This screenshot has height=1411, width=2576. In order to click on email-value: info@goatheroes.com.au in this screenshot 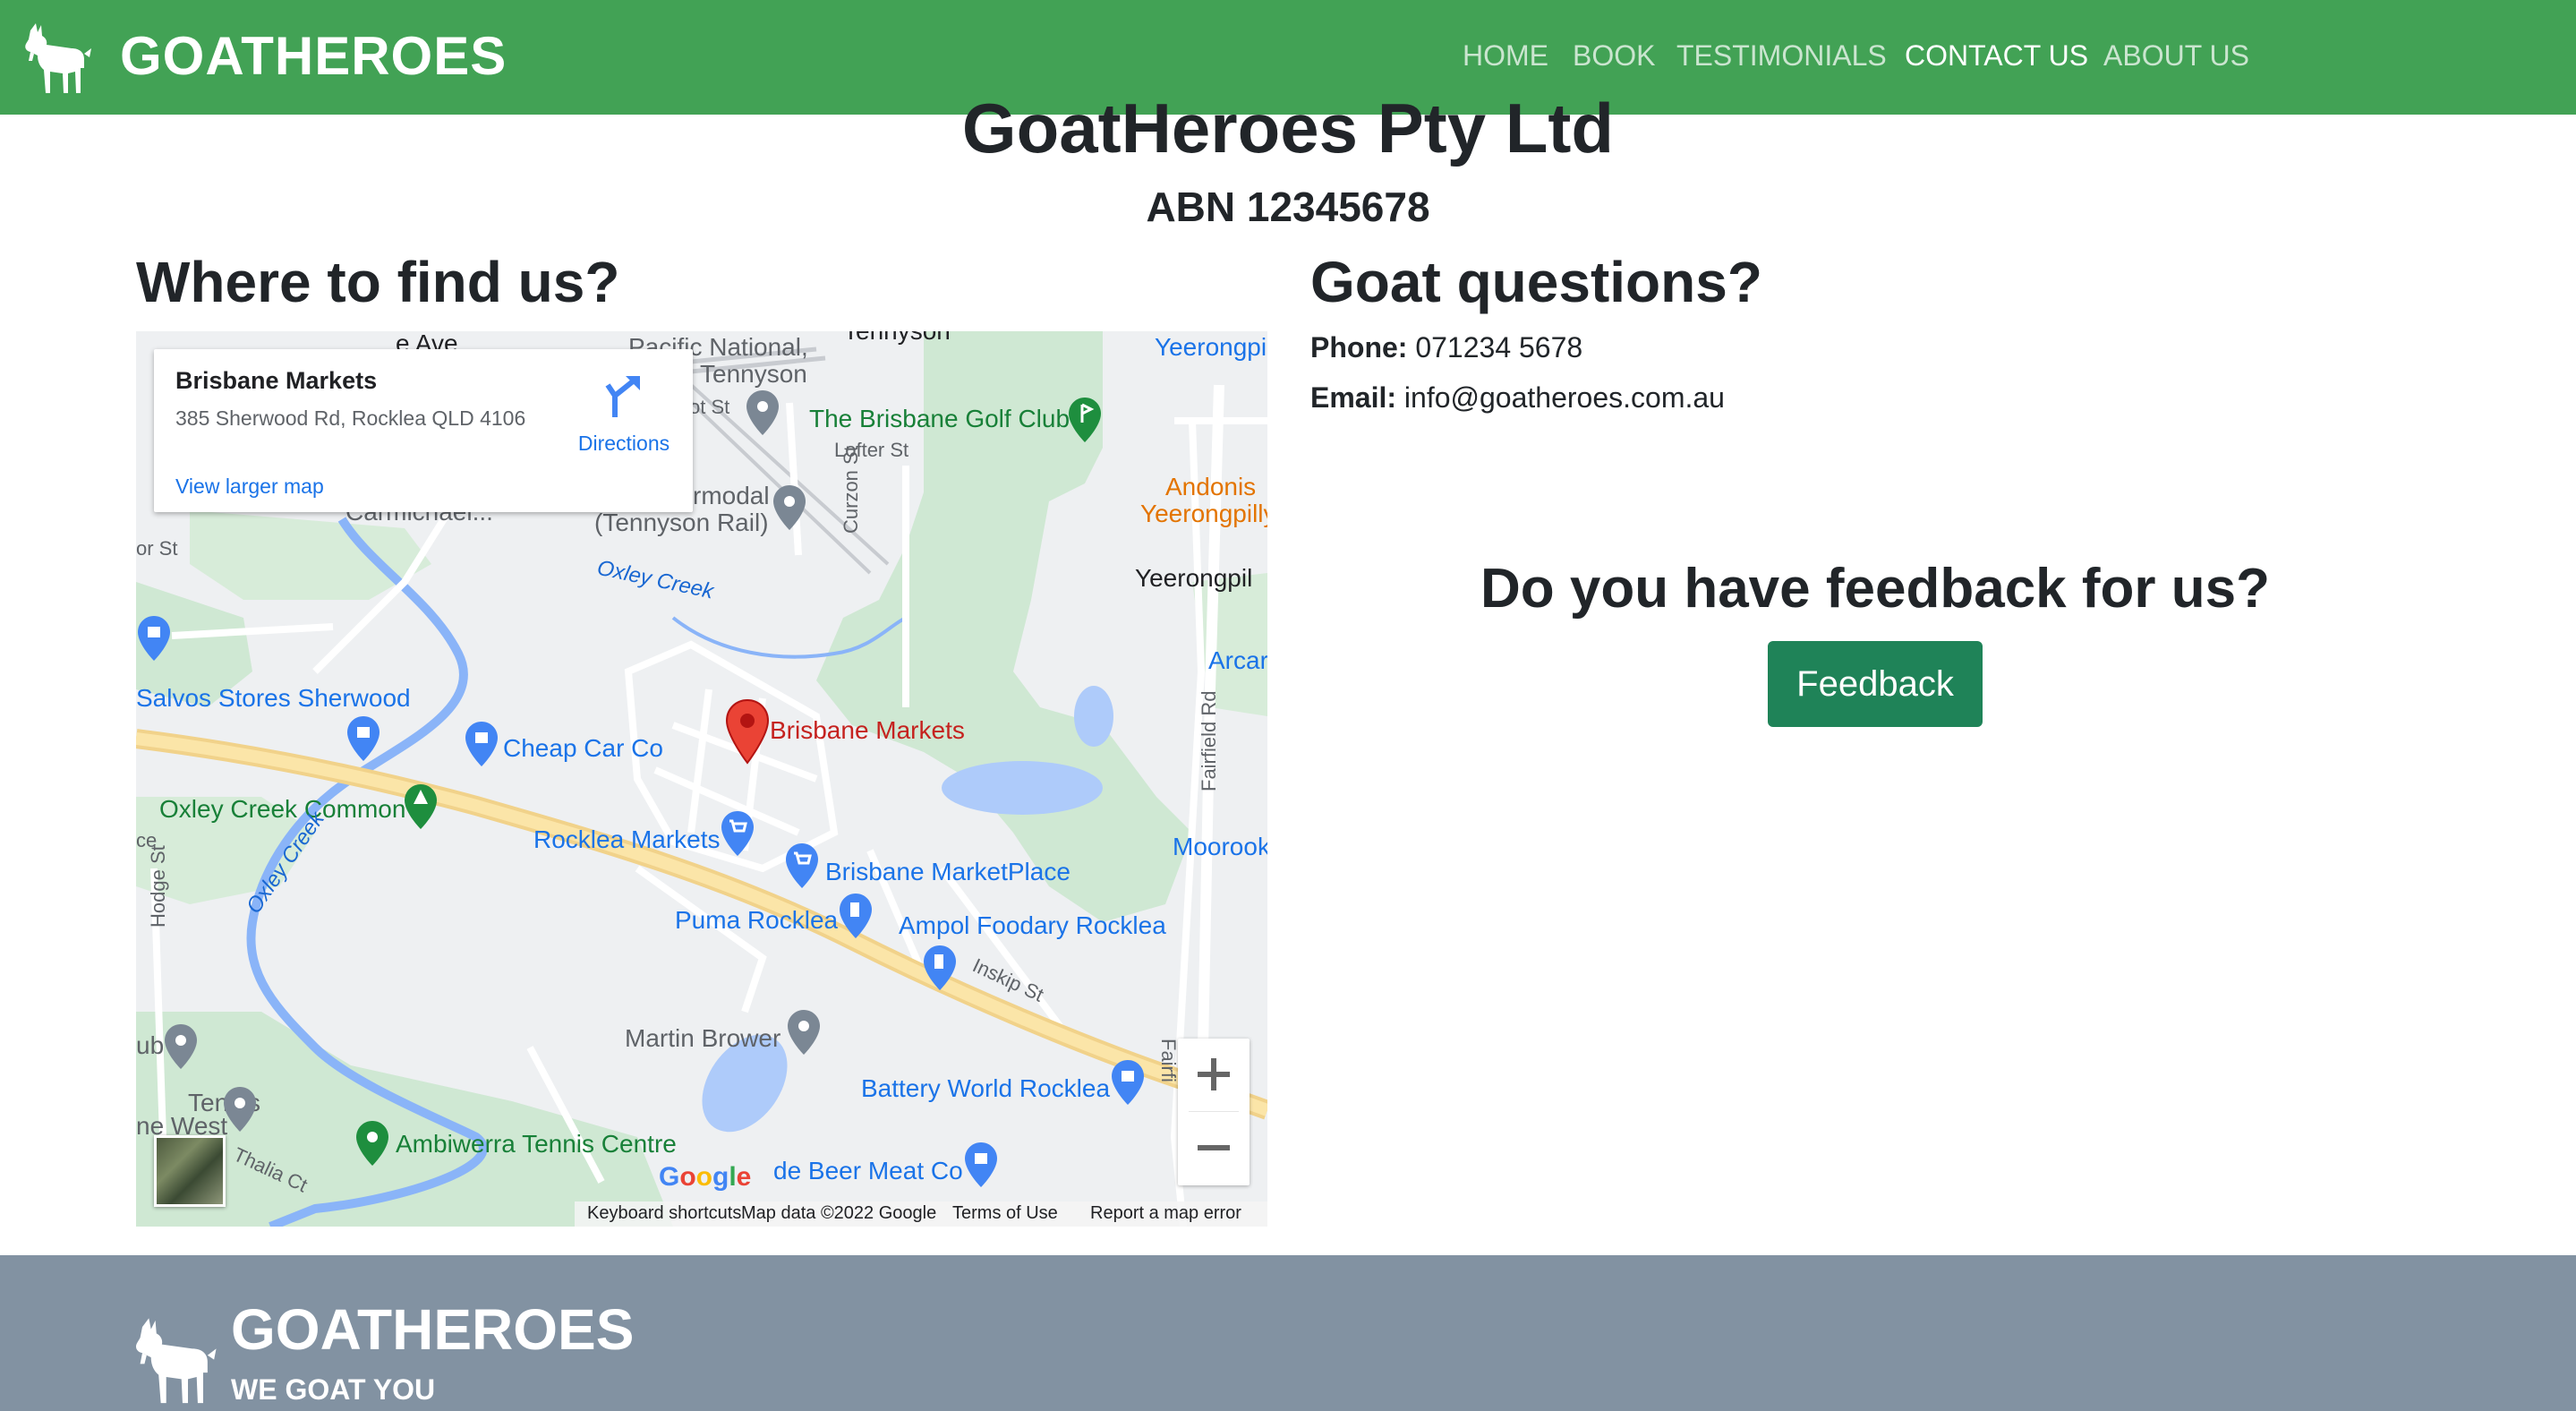, I will do `click(1564, 397)`.